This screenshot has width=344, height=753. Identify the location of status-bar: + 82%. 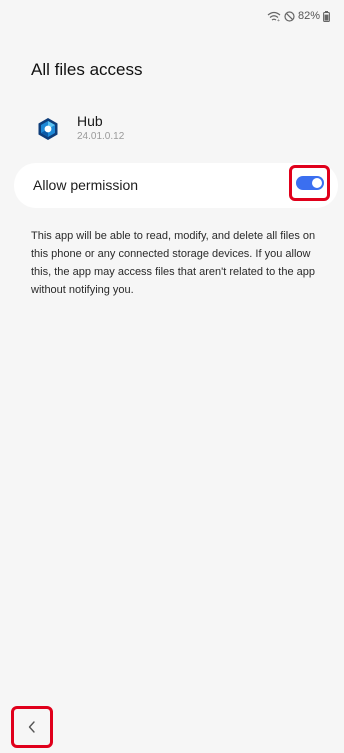
(172, 15).